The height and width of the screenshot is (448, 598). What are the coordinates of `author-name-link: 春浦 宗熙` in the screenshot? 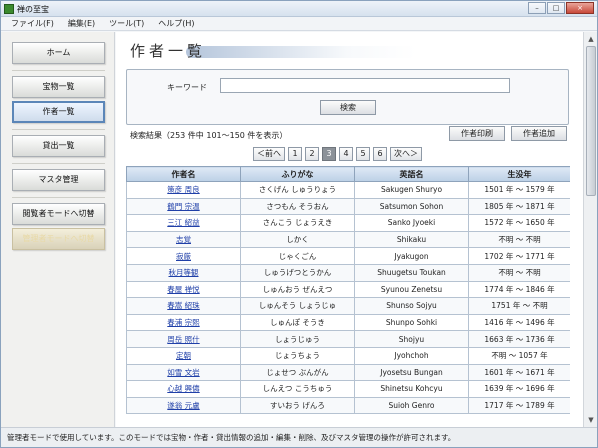 It's located at (183, 322).